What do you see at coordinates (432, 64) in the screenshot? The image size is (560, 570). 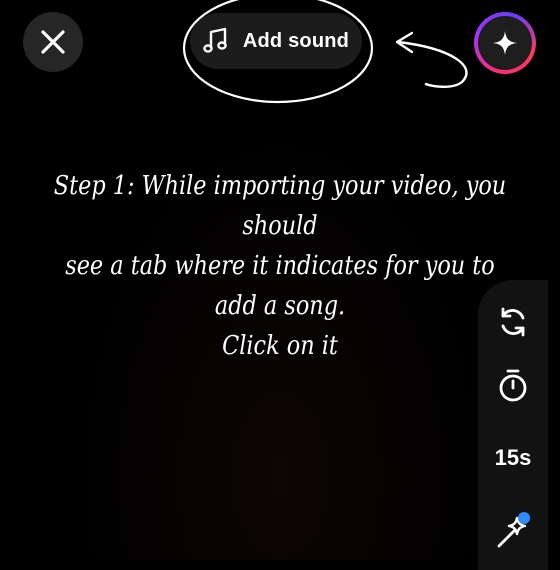 I see `pointer-arrow` at bounding box center [432, 64].